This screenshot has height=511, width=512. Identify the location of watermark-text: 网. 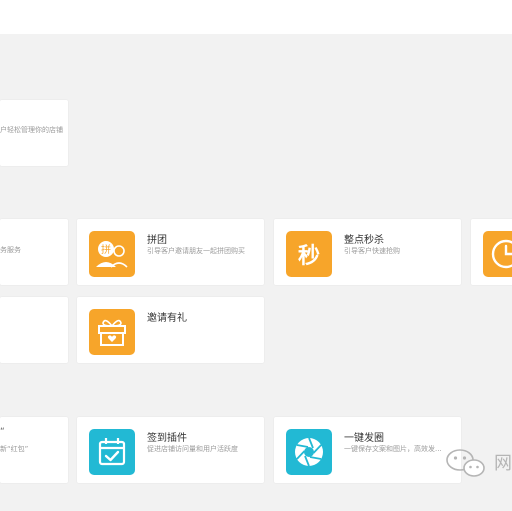
(503, 463).